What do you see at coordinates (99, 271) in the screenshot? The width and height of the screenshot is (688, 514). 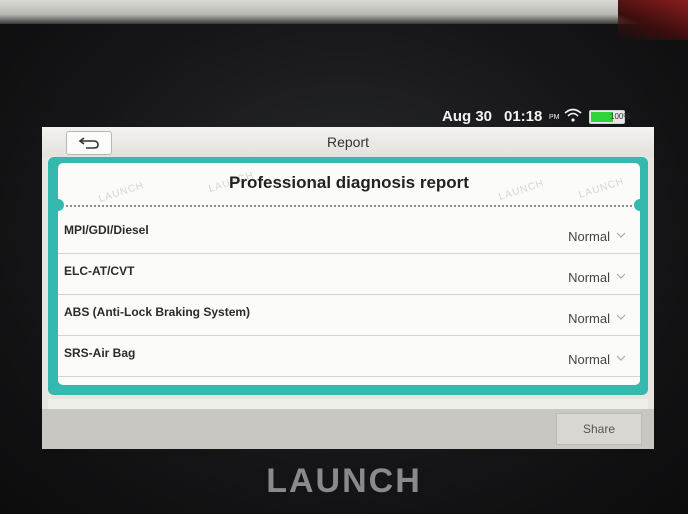 I see `system-name: ELC-AT/CVT` at bounding box center [99, 271].